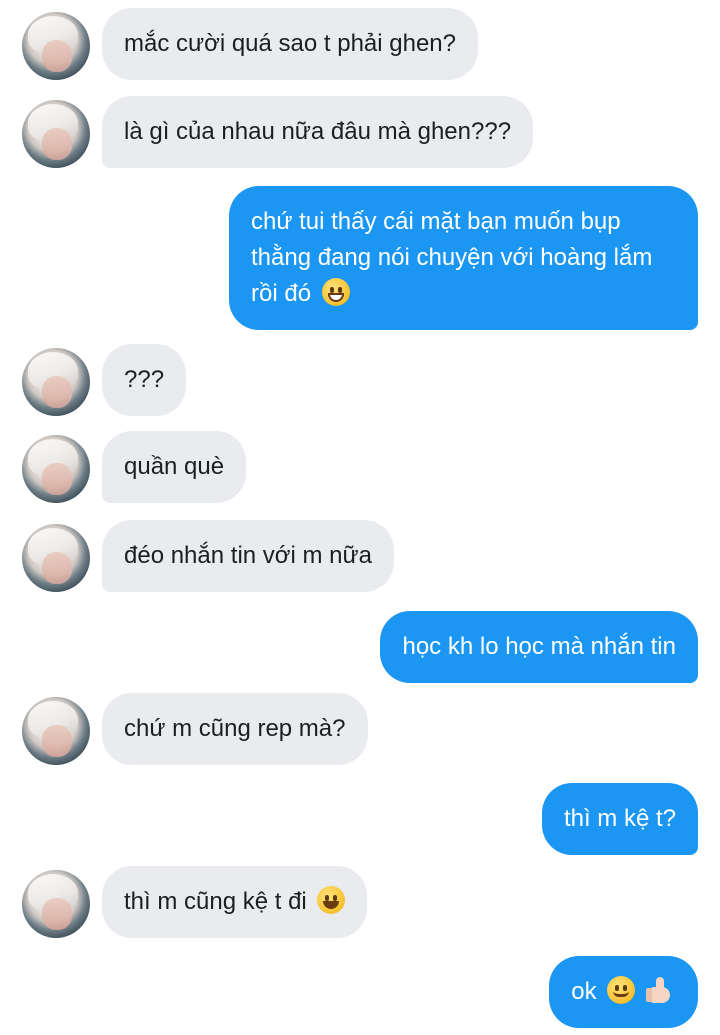 This screenshot has height=1035, width=720. What do you see at coordinates (661, 990) in the screenshot?
I see `thumbs-up-emoji-icon` at bounding box center [661, 990].